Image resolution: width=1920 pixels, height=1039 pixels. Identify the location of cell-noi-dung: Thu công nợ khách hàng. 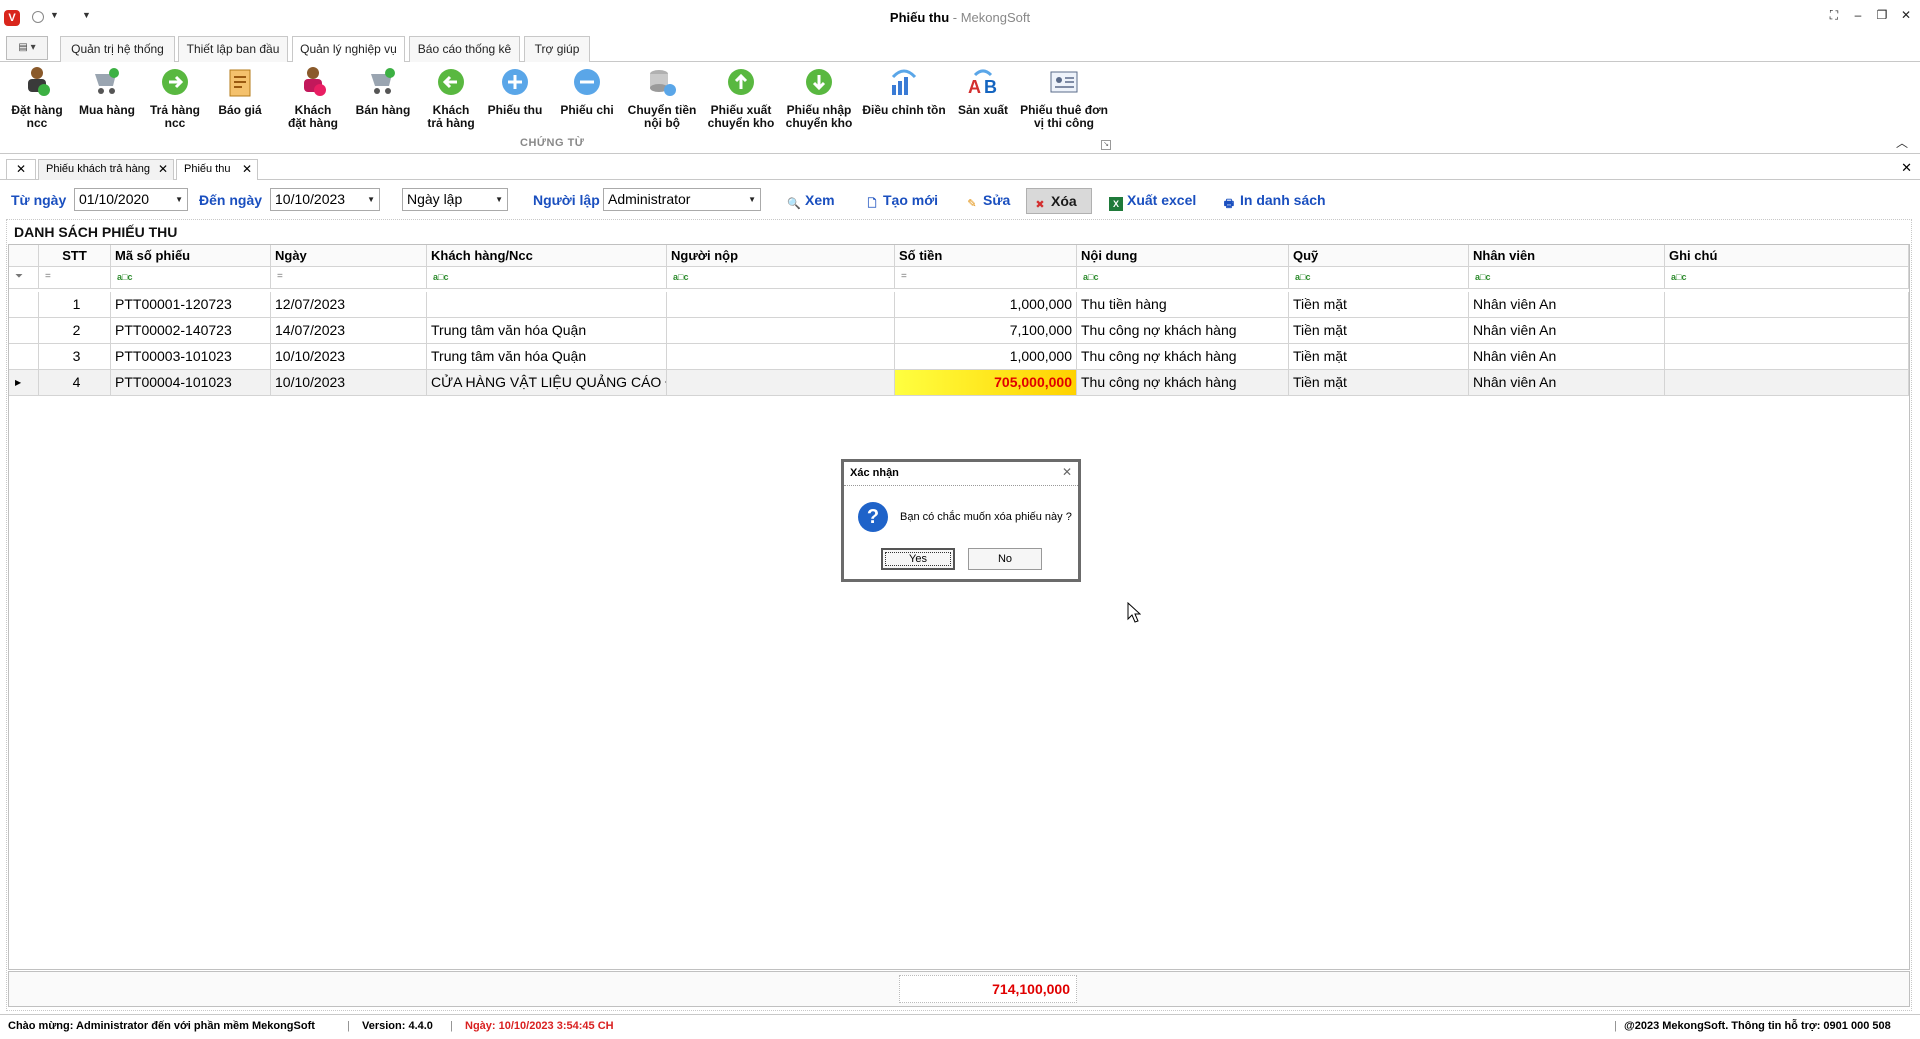
(1183, 383).